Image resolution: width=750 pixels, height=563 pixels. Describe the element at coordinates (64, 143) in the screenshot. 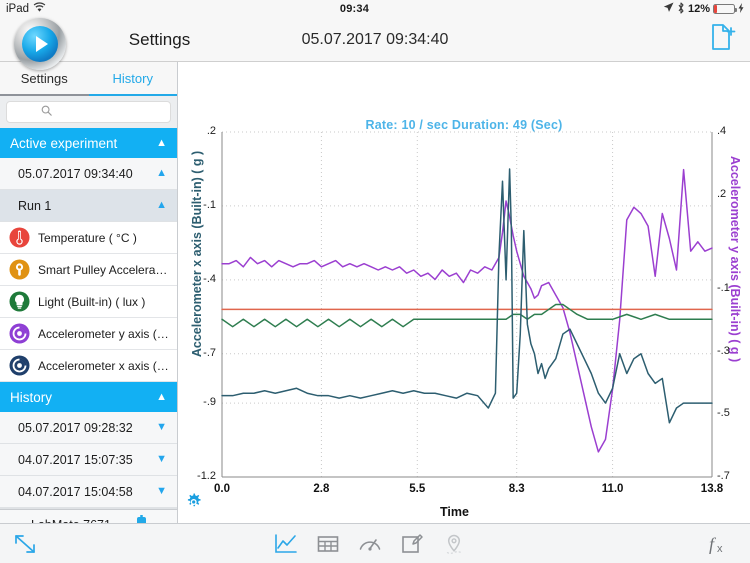

I see `section-active-experiment-label: Active experiment` at that location.